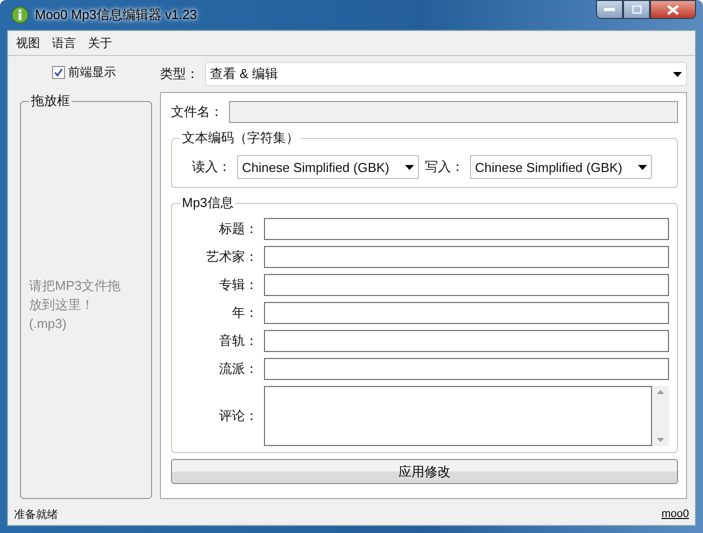 Image resolution: width=703 pixels, height=533 pixels. I want to click on maximize-button, so click(636, 9).